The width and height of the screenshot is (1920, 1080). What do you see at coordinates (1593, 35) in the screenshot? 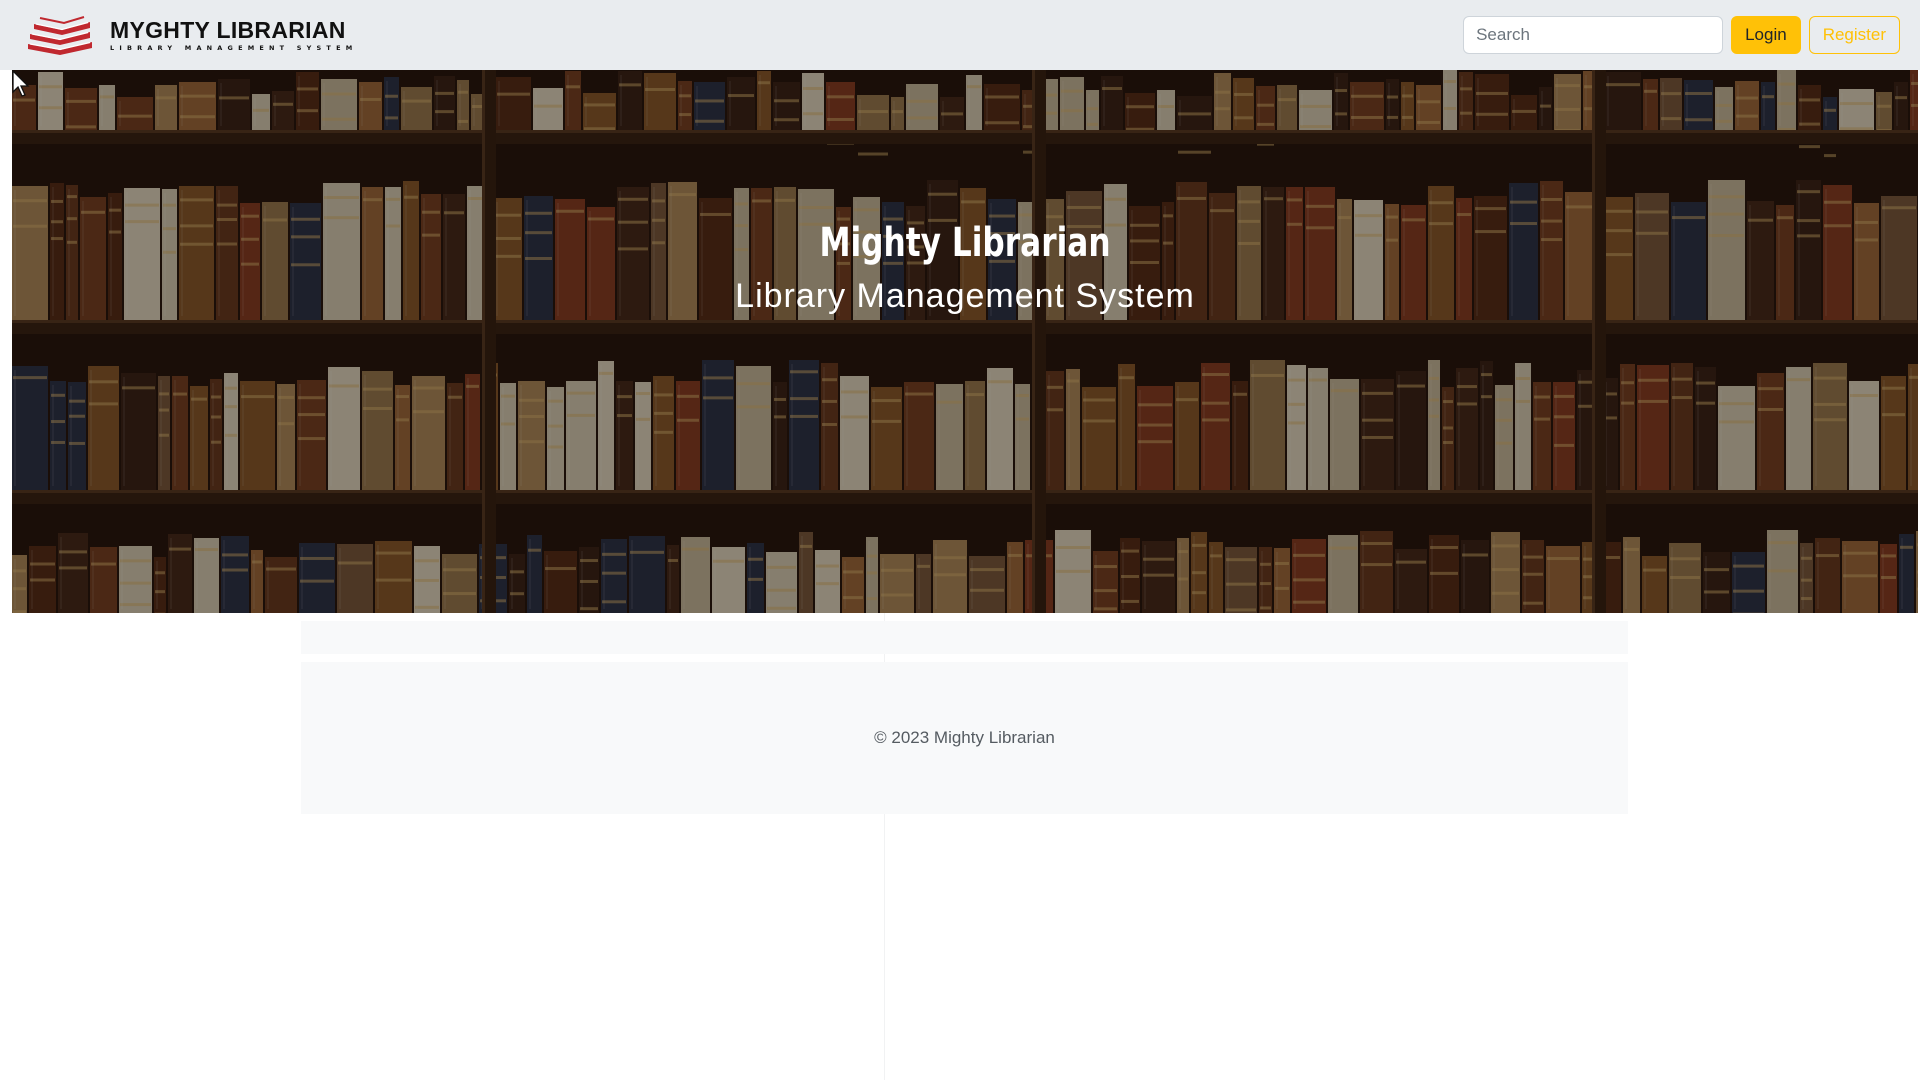
I see `search-input` at bounding box center [1593, 35].